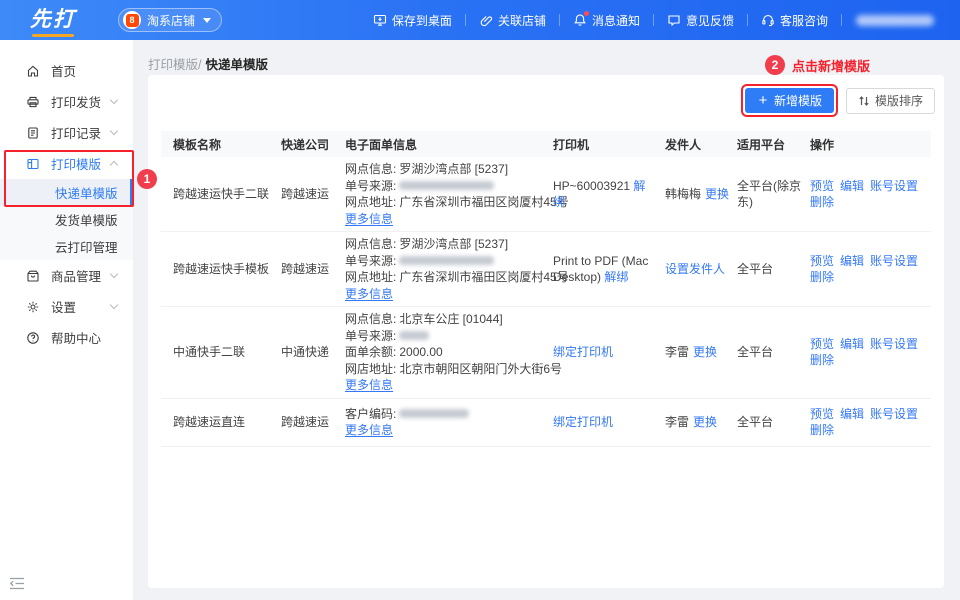 This screenshot has height=600, width=960. I want to click on sidebar-subitem: 云打印管理, so click(66, 246).